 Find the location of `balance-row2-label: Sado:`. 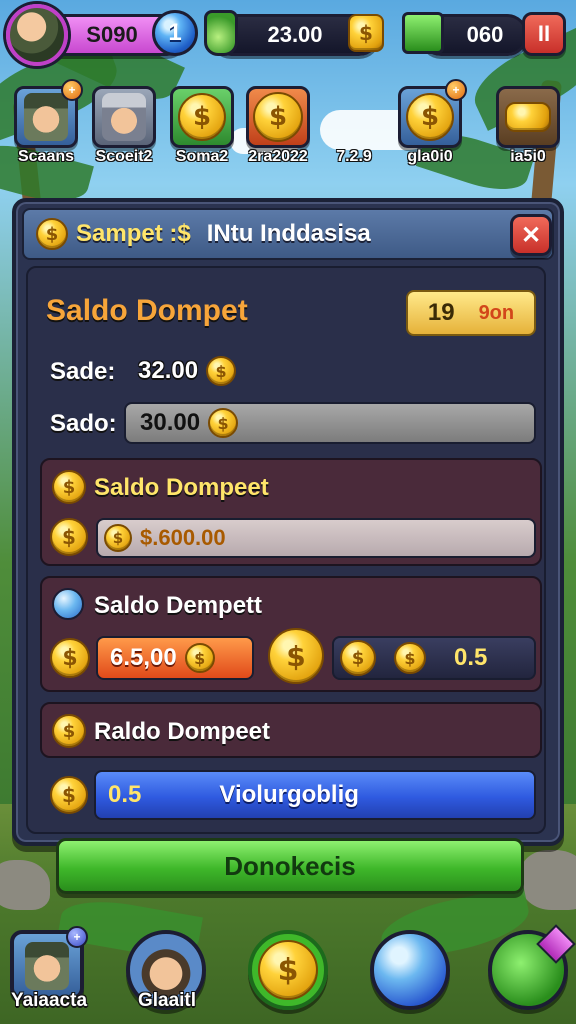

balance-row2-label: Sado: is located at coordinates (83, 423).